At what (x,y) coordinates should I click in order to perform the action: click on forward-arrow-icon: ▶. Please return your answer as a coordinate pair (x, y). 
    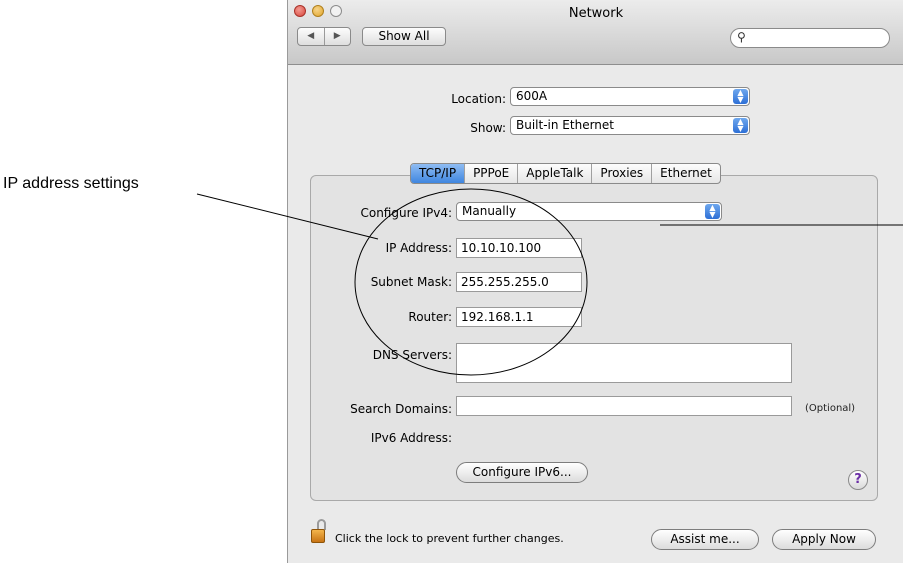
    Looking at the image, I should click on (337, 36).